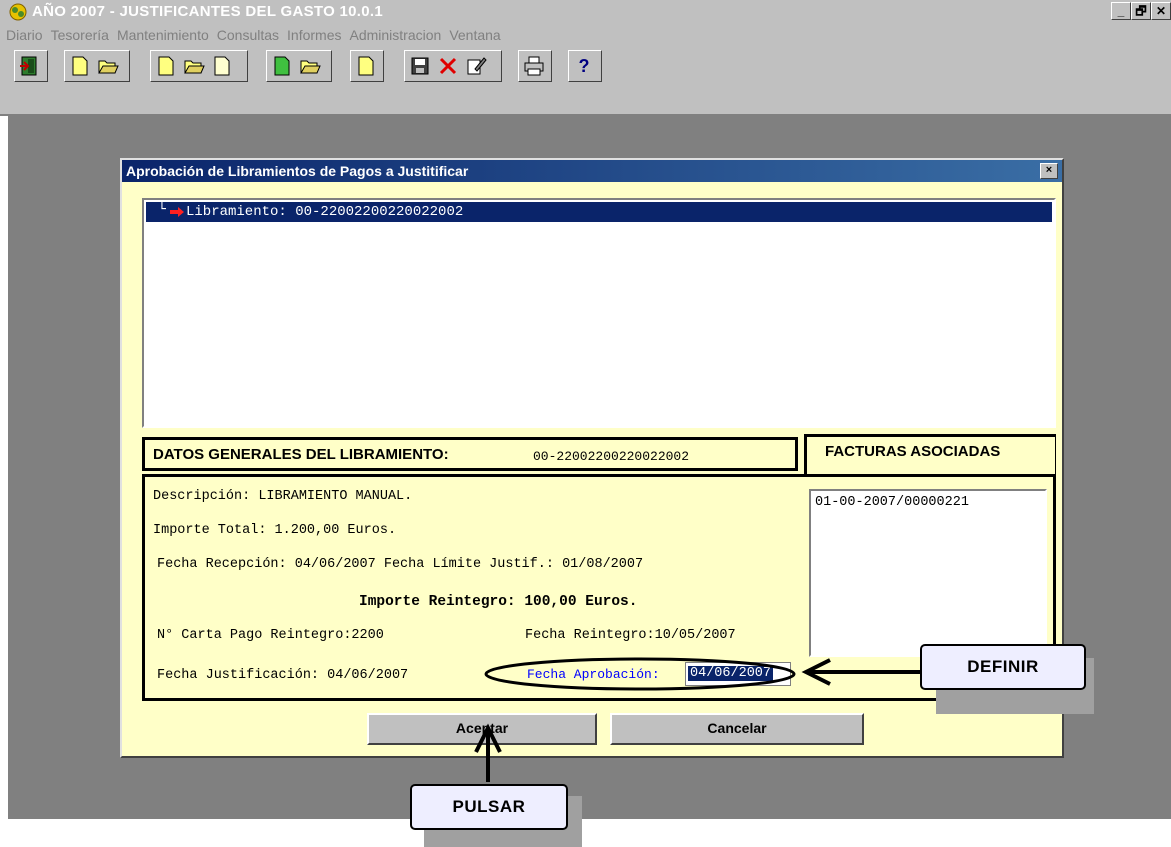 This screenshot has height=847, width=1171. I want to click on definir-callout: DEFINIR, so click(1003, 667).